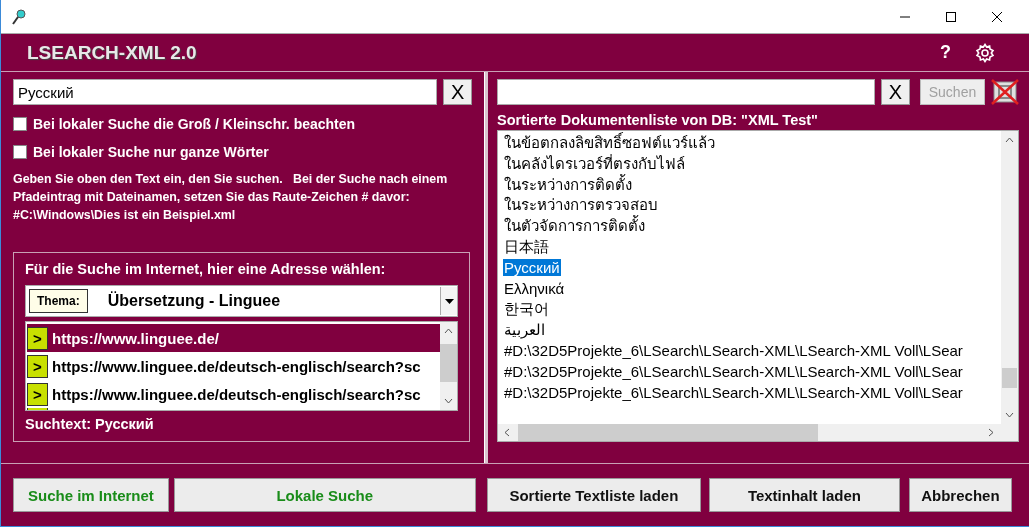 The image size is (1029, 527). What do you see at coordinates (194, 124) in the screenshot?
I see `checkbox-label: Bei lokaler Suche die Groß / Kleinschr. beachten` at bounding box center [194, 124].